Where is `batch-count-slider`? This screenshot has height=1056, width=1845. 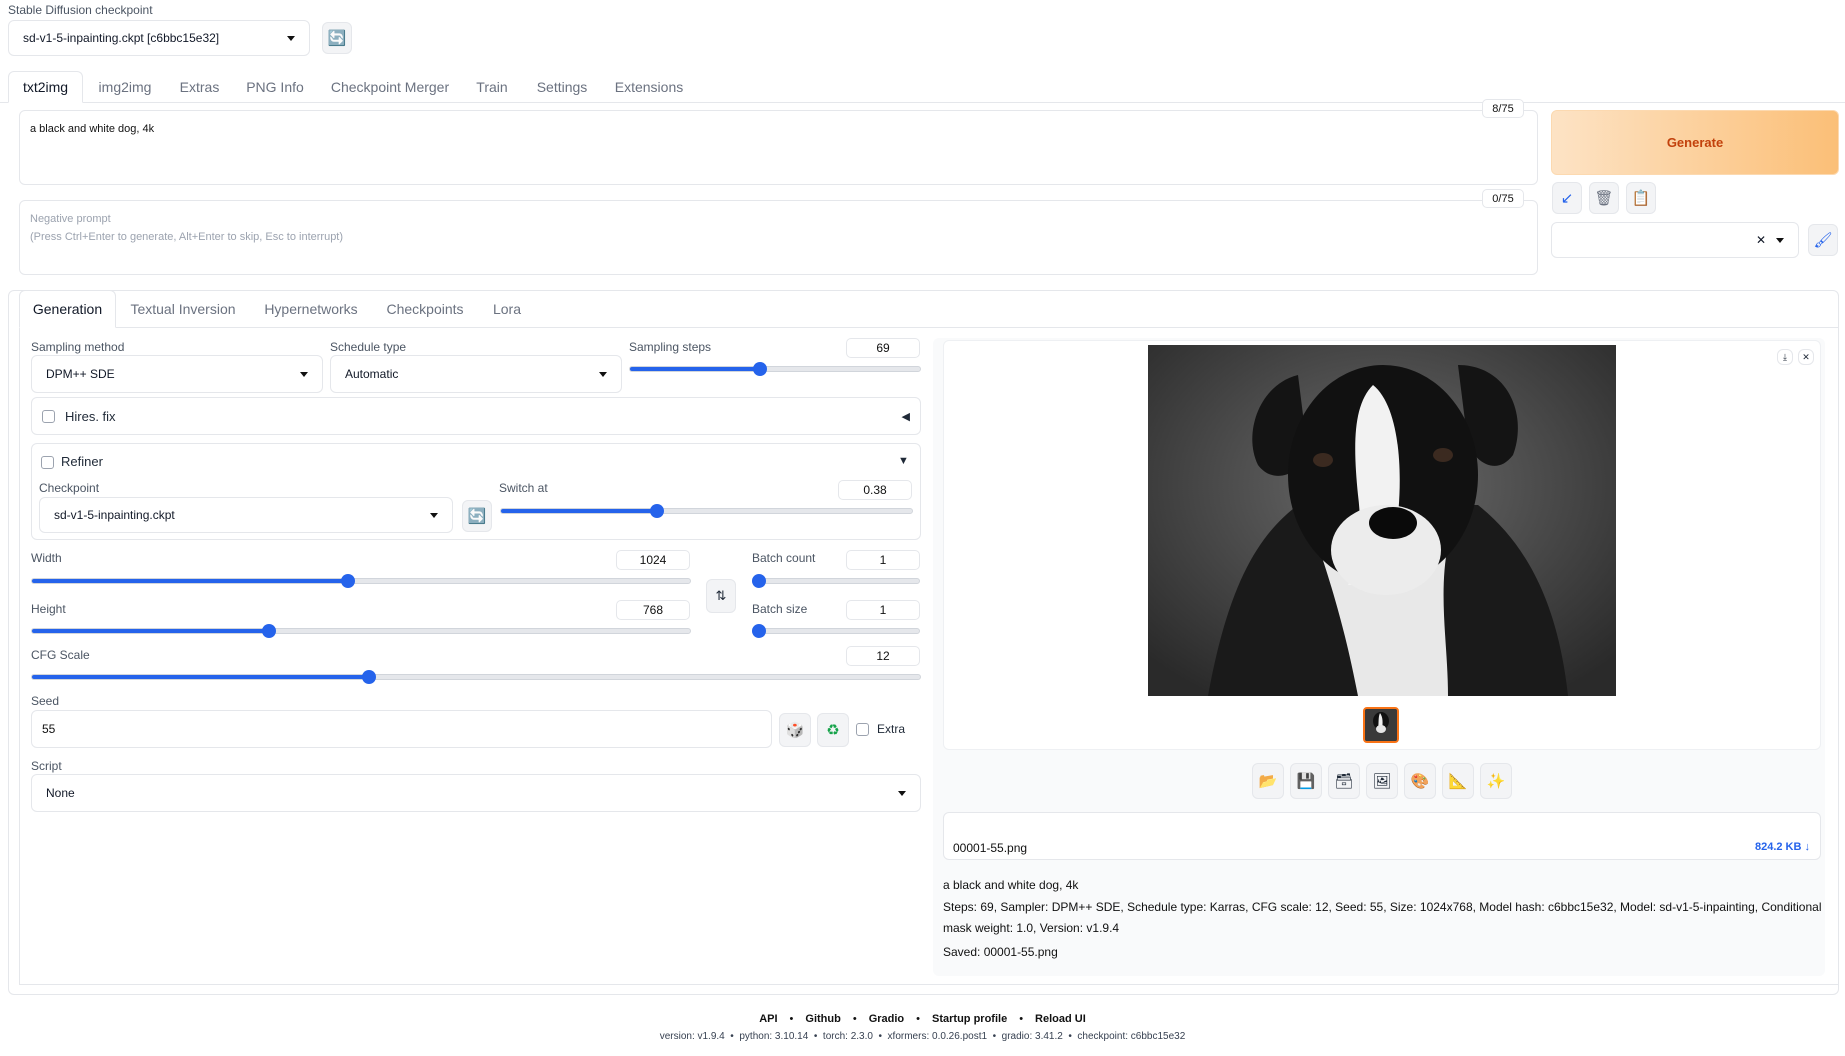 batch-count-slider is located at coordinates (836, 581).